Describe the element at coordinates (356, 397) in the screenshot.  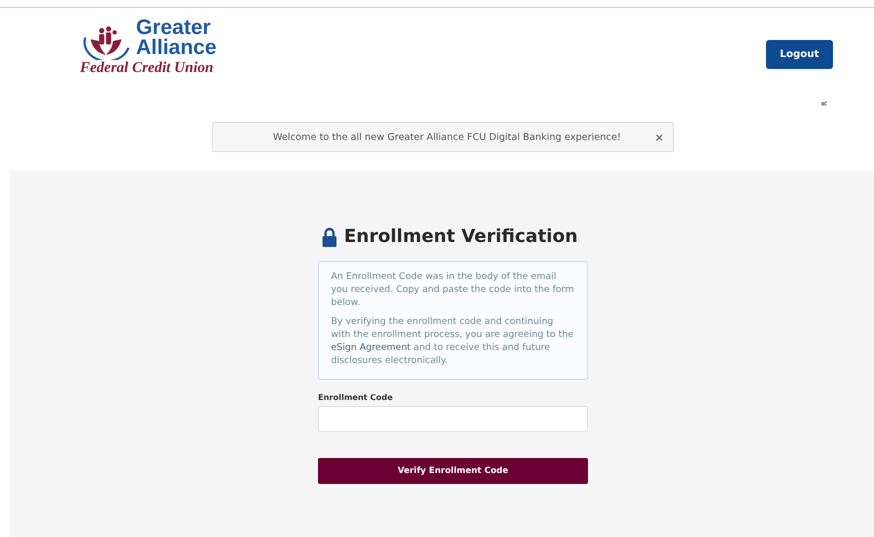
I see `field-label: Enrollment Code` at that location.